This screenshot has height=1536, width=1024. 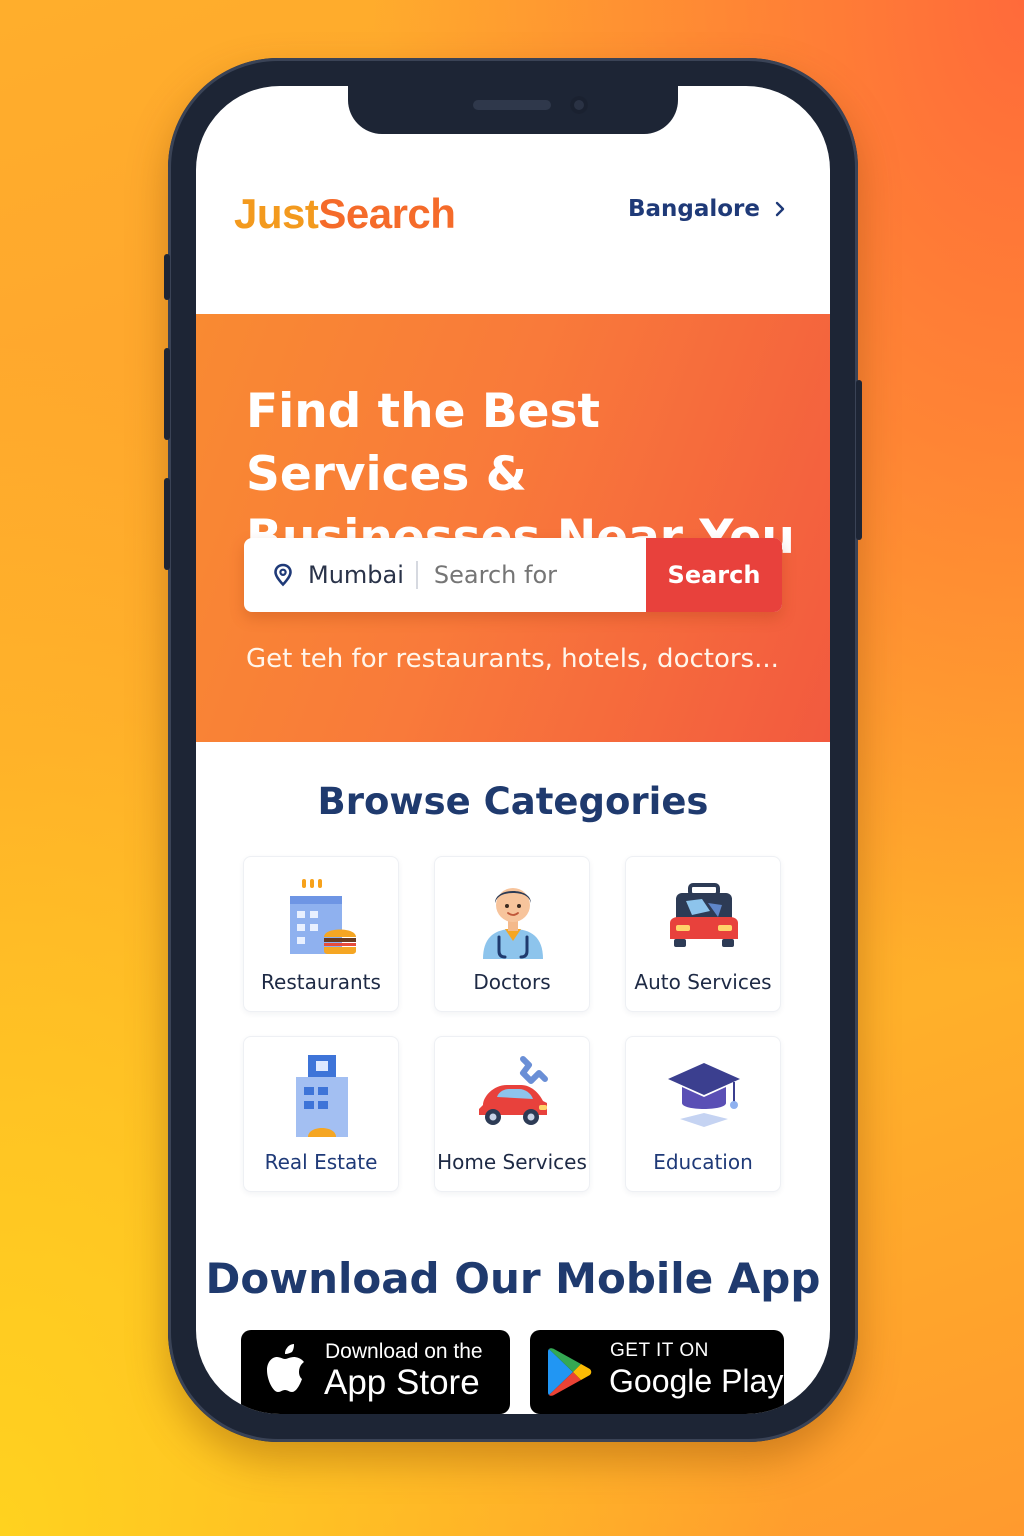 What do you see at coordinates (696, 1381) in the screenshot?
I see `google-play-big-text: Google Play` at bounding box center [696, 1381].